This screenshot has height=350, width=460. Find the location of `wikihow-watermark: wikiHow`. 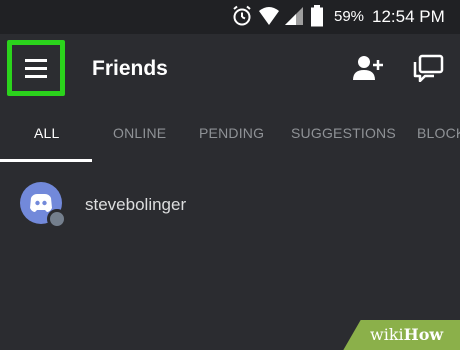

wikihow-watermark: wikiHow is located at coordinates (406, 334).